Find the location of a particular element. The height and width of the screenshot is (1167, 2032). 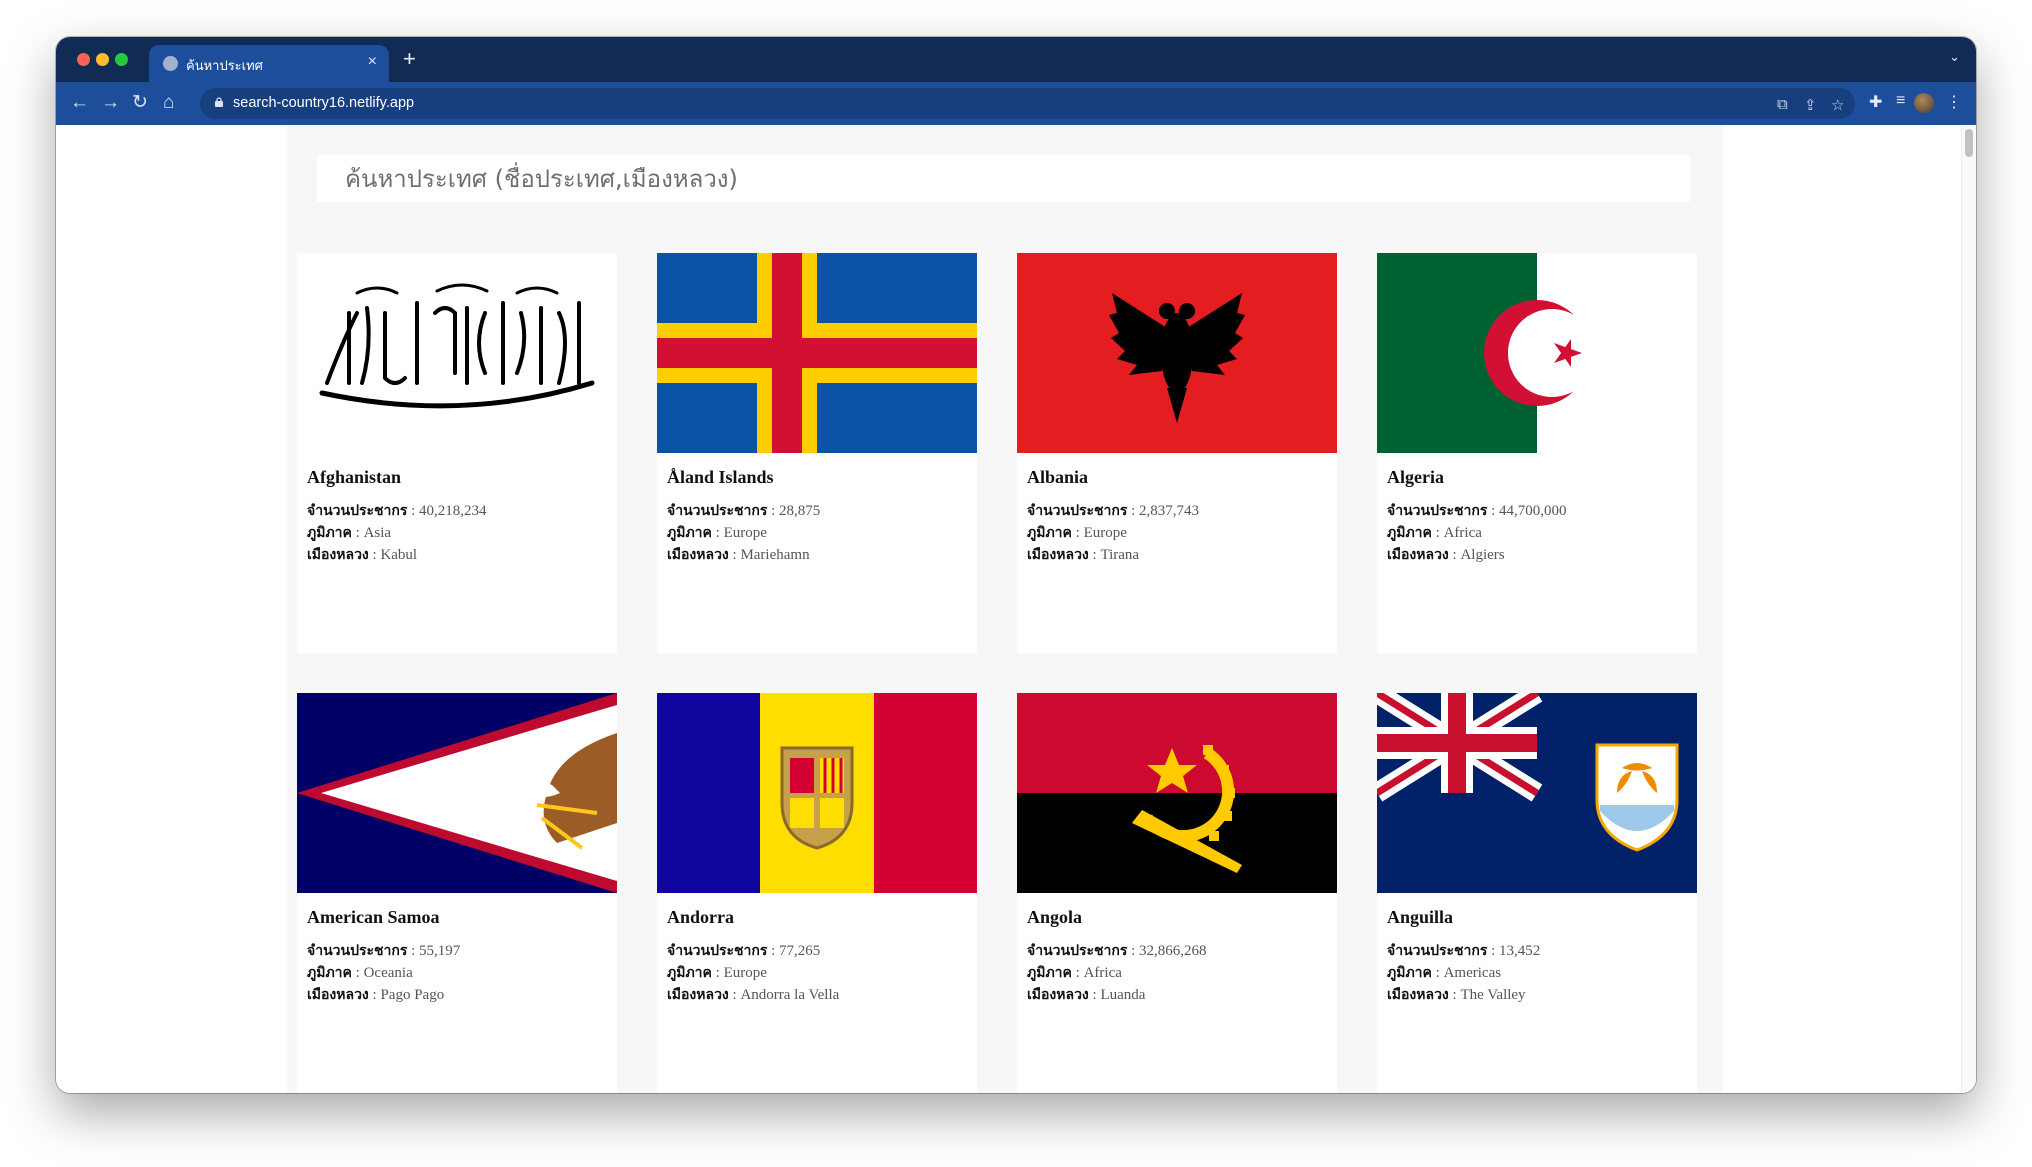

population-value: 55,197 is located at coordinates (440, 951).